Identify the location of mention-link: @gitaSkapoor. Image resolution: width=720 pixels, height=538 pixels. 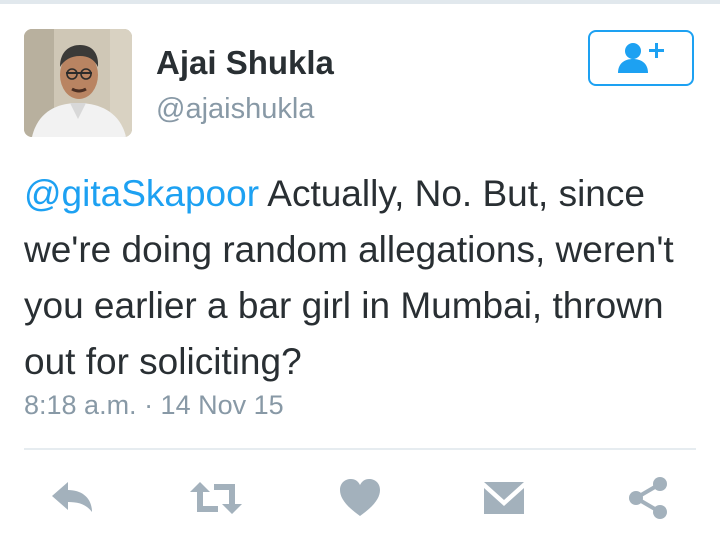
(141, 193).